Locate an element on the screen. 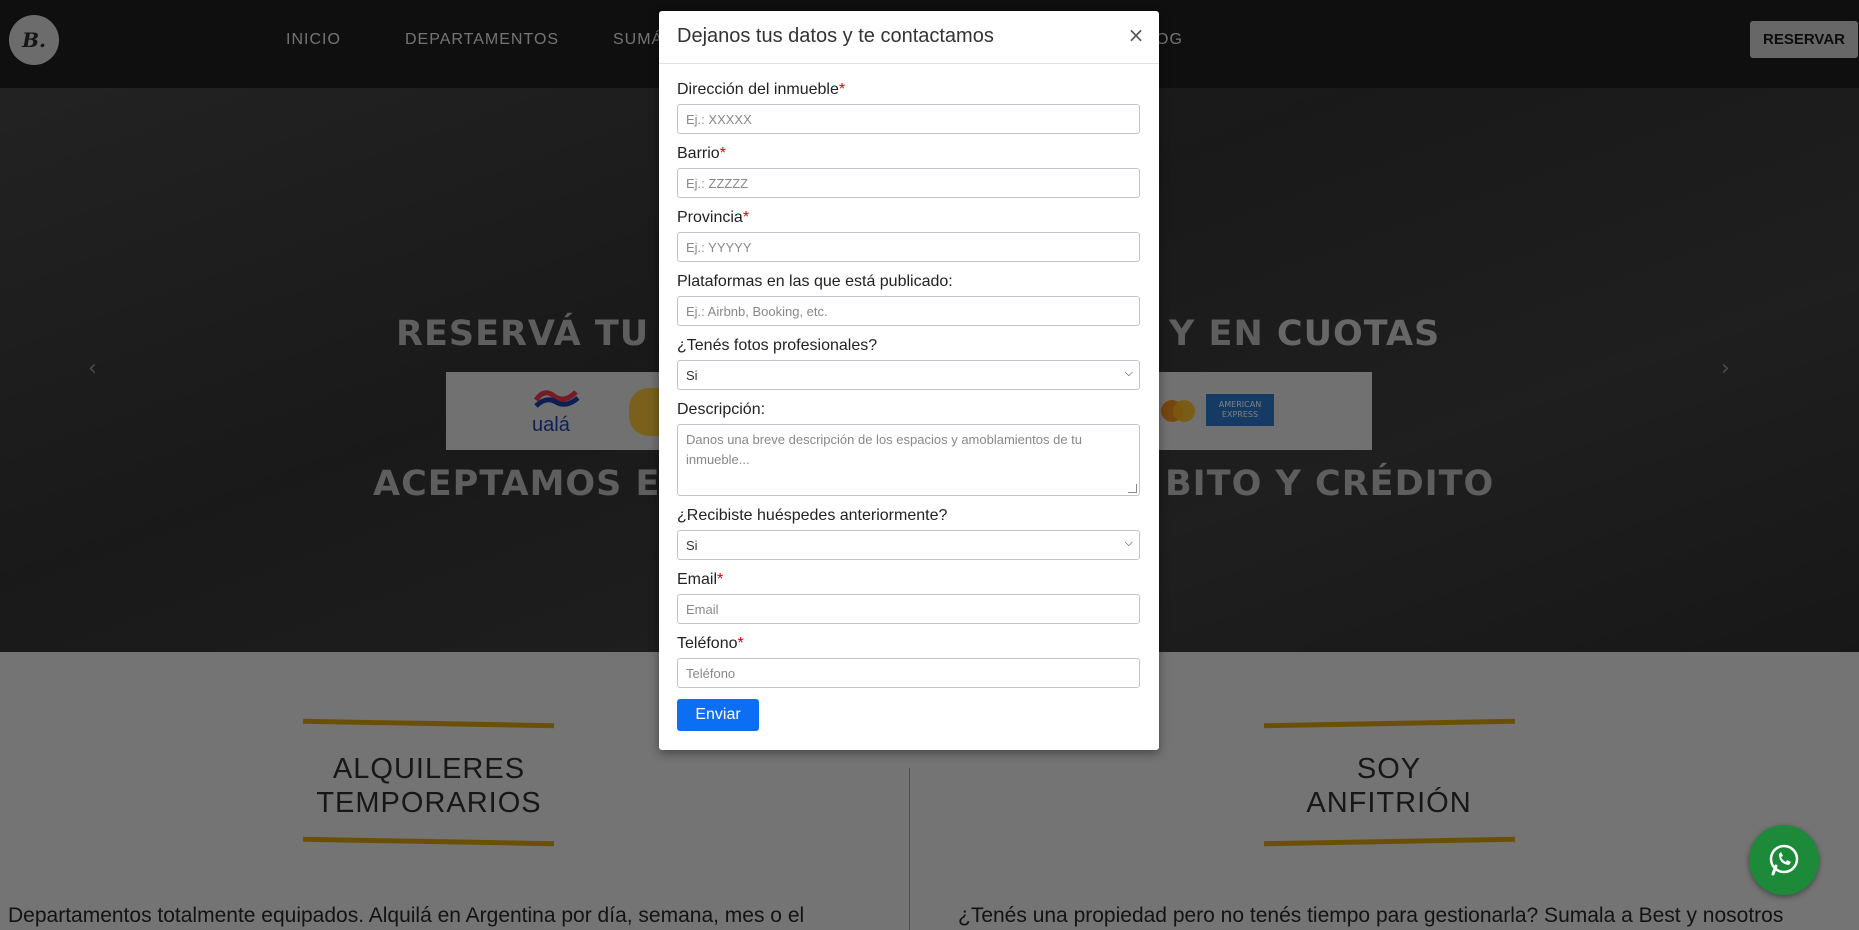 This screenshot has height=930, width=1859. photos-select-value: Si is located at coordinates (692, 375).